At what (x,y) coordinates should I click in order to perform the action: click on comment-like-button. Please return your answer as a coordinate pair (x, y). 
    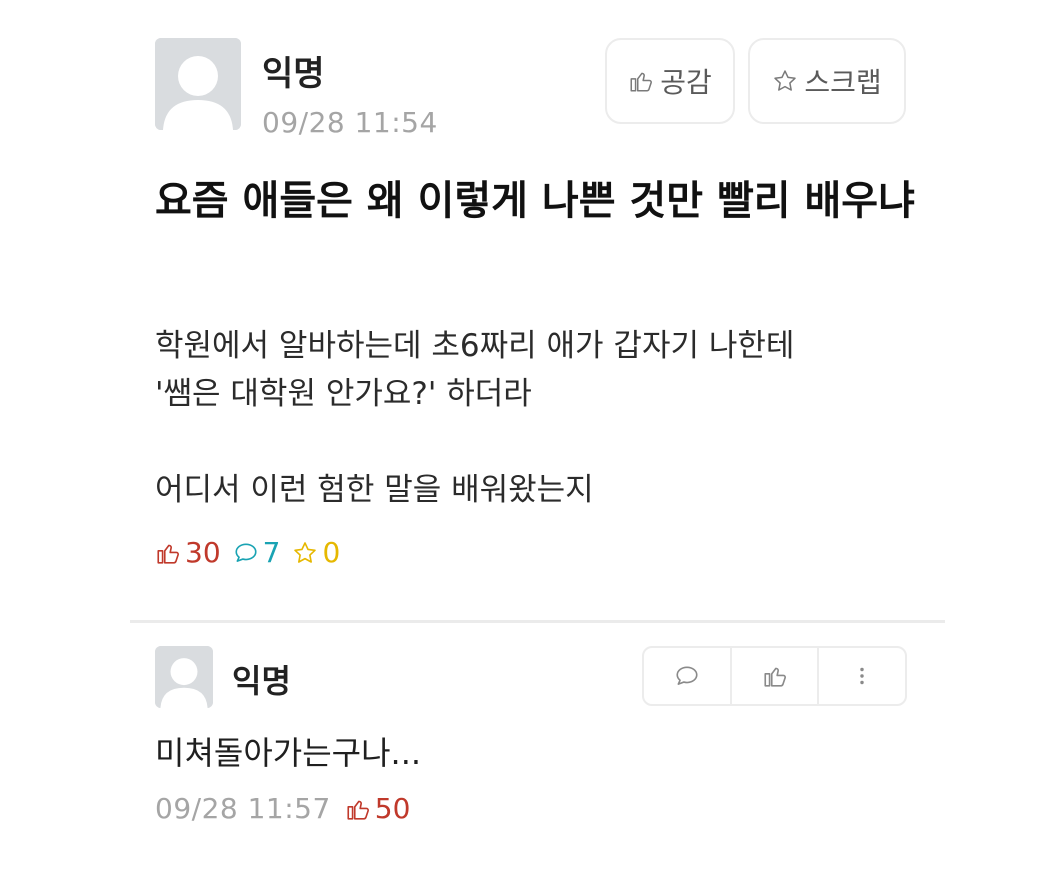
    Looking at the image, I should click on (773, 676).